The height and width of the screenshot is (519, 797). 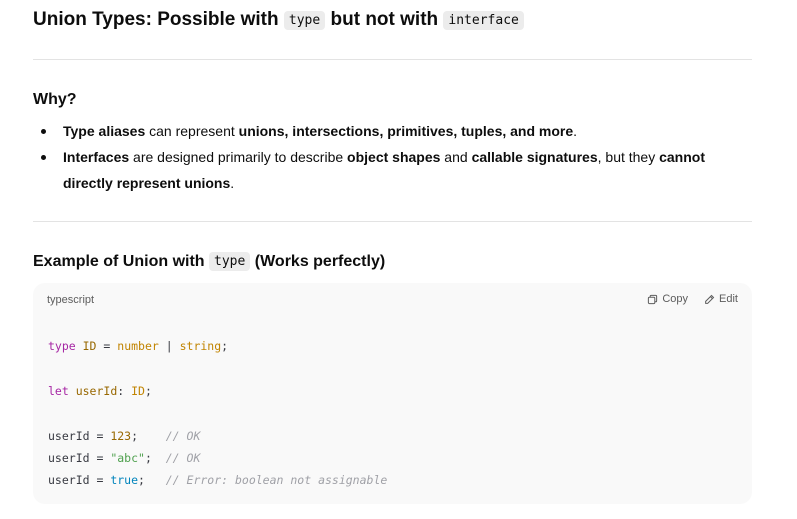 What do you see at coordinates (200, 346) in the screenshot?
I see `code-token: string` at bounding box center [200, 346].